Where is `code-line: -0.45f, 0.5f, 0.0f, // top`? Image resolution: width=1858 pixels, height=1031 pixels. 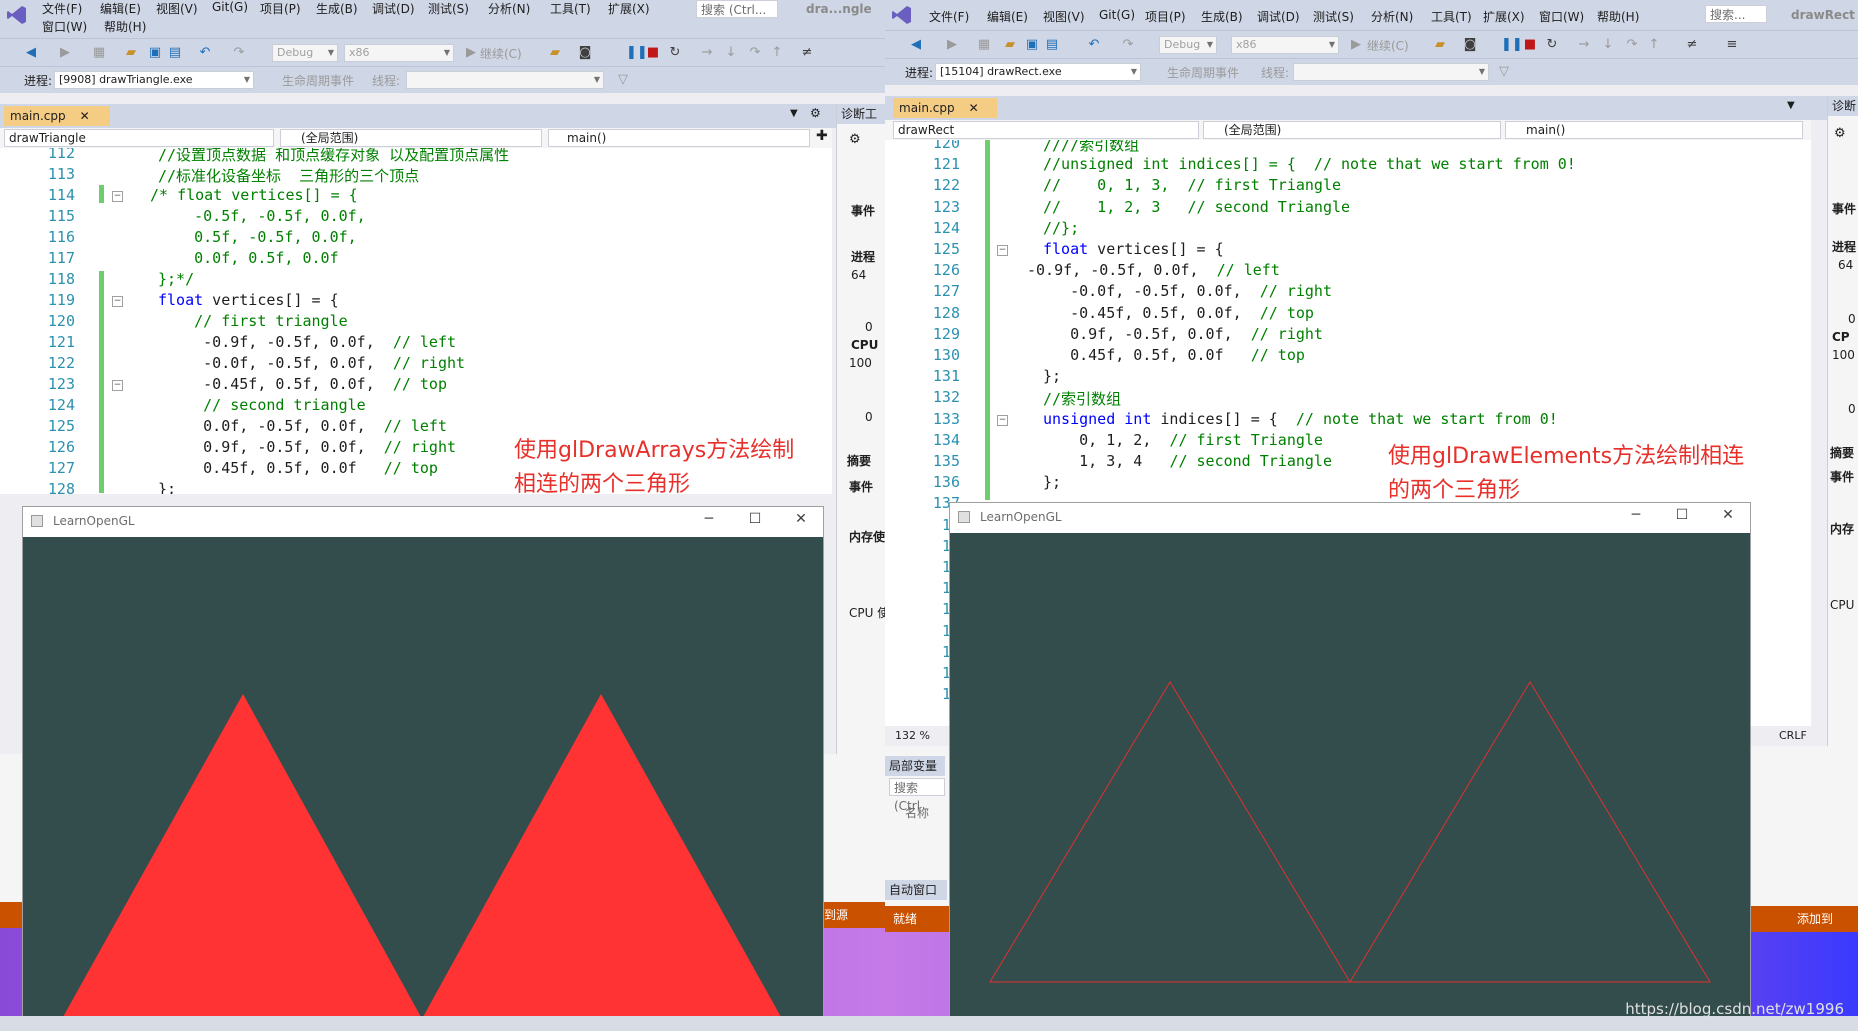 code-line: -0.45f, 0.5f, 0.0f, // top is located at coordinates (302, 384).